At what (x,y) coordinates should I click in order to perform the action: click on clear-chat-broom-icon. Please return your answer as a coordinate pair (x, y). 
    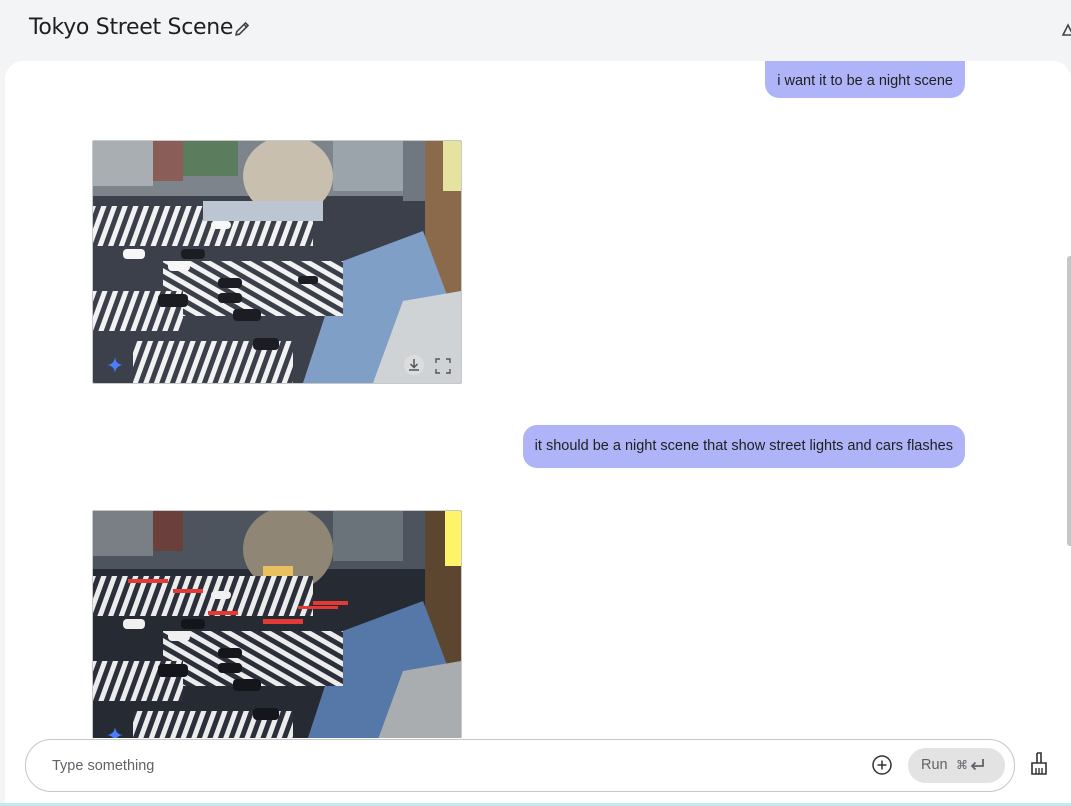
    Looking at the image, I should click on (1039, 764).